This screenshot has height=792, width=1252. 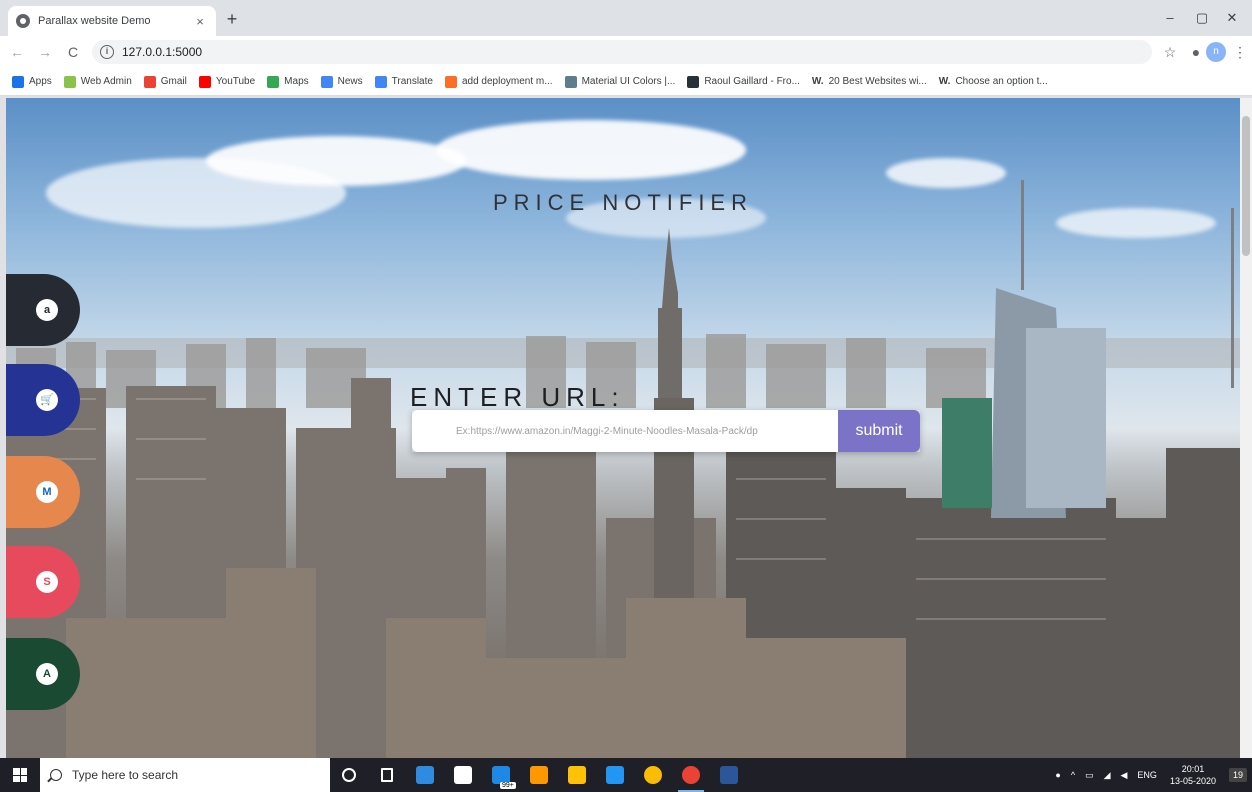 I want to click on bookmark-label: YouTube, so click(x=235, y=81).